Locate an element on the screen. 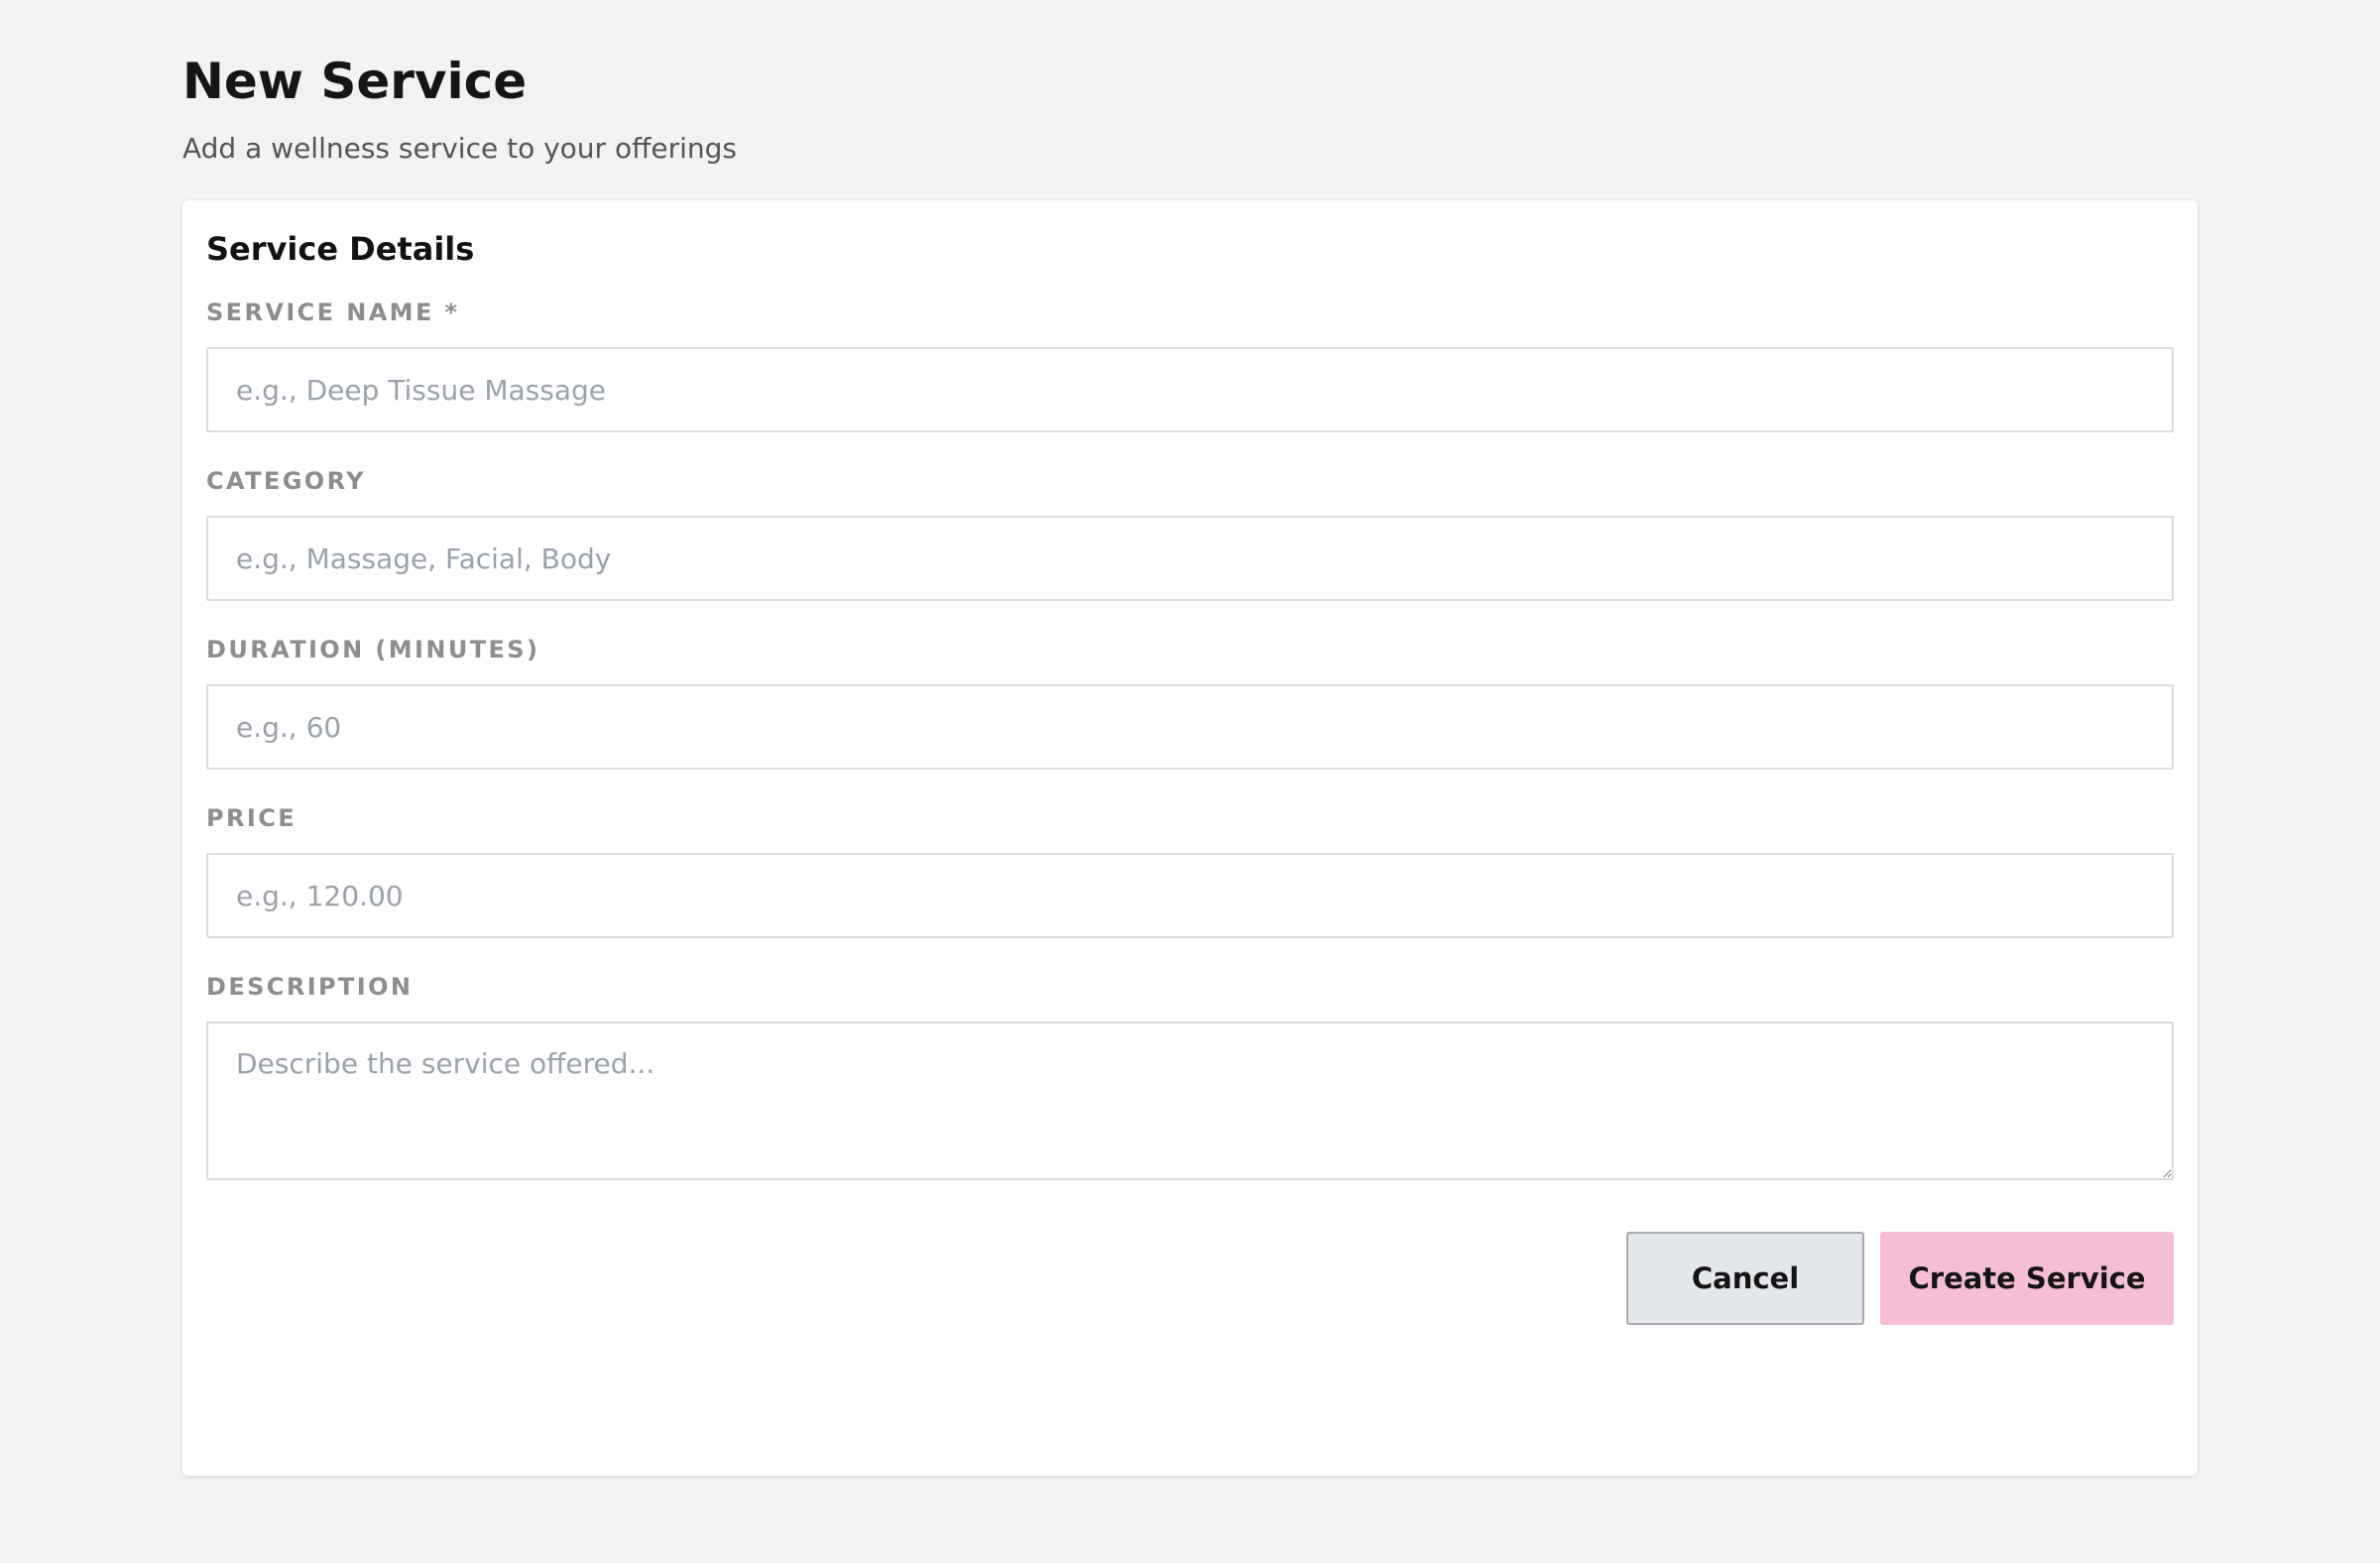 This screenshot has width=2380, height=1563. duration-label: DURATION (MINUTES) is located at coordinates (373, 649).